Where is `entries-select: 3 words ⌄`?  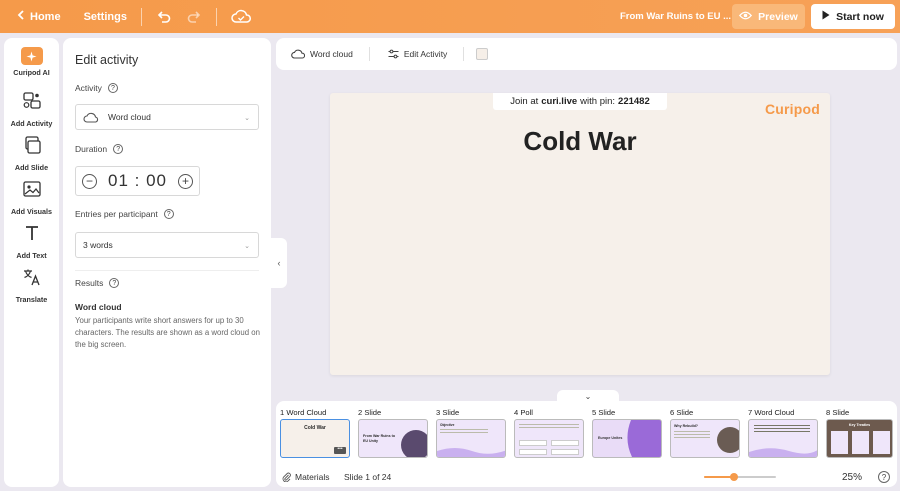
entries-select: 3 words ⌄ is located at coordinates (167, 245).